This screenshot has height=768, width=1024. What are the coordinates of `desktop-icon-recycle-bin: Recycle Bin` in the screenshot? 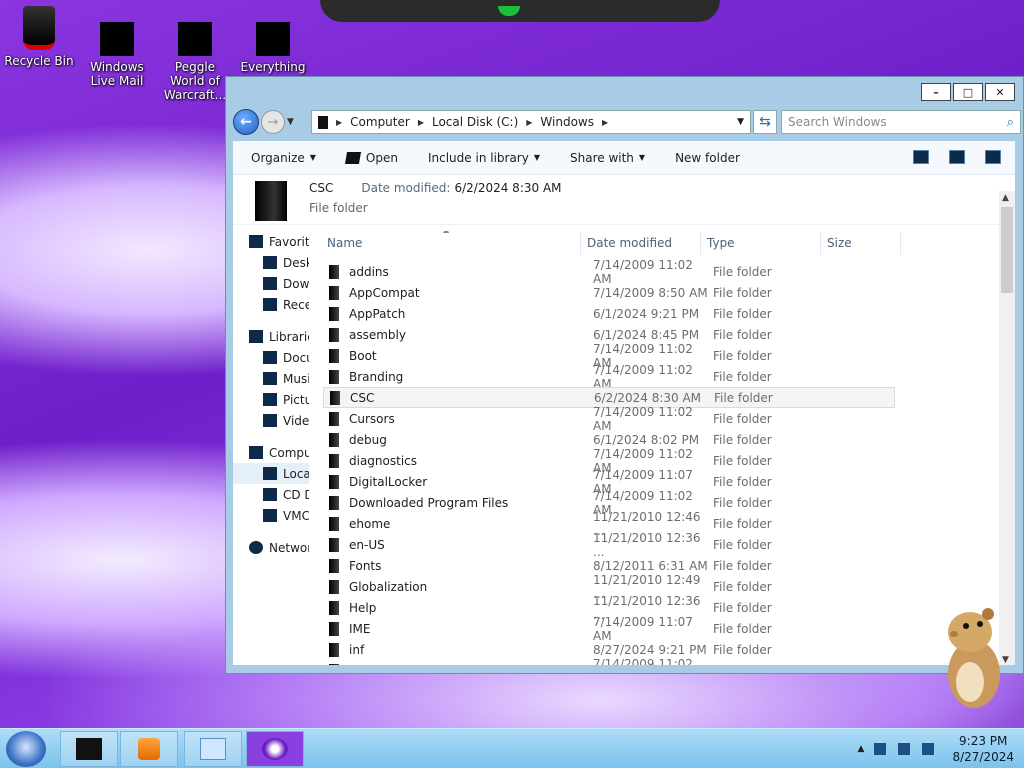 It's located at (39, 37).